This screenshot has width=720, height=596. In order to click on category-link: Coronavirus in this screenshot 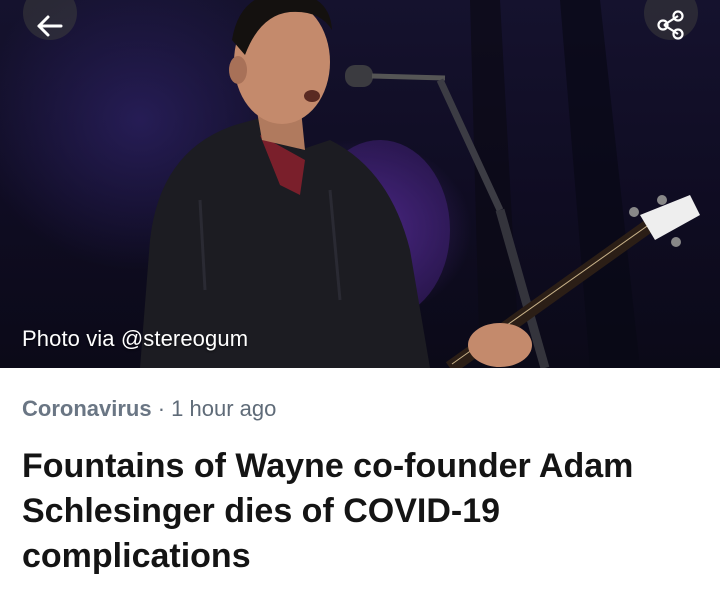, I will do `click(87, 408)`.